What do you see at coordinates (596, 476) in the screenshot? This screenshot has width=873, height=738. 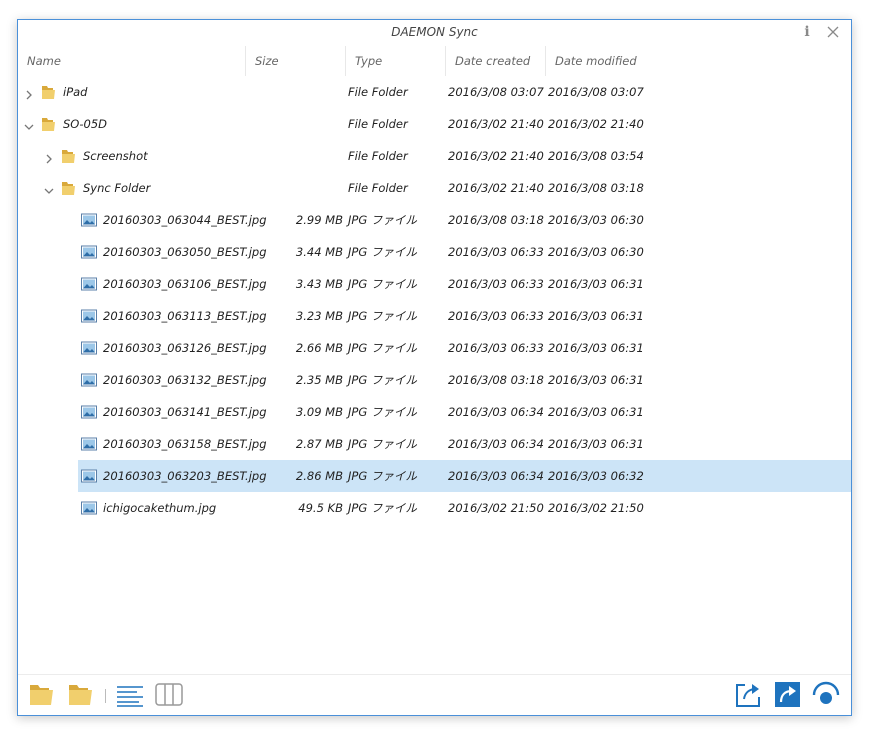 I see `row-date-modified: 2016/3/03 06:32` at bounding box center [596, 476].